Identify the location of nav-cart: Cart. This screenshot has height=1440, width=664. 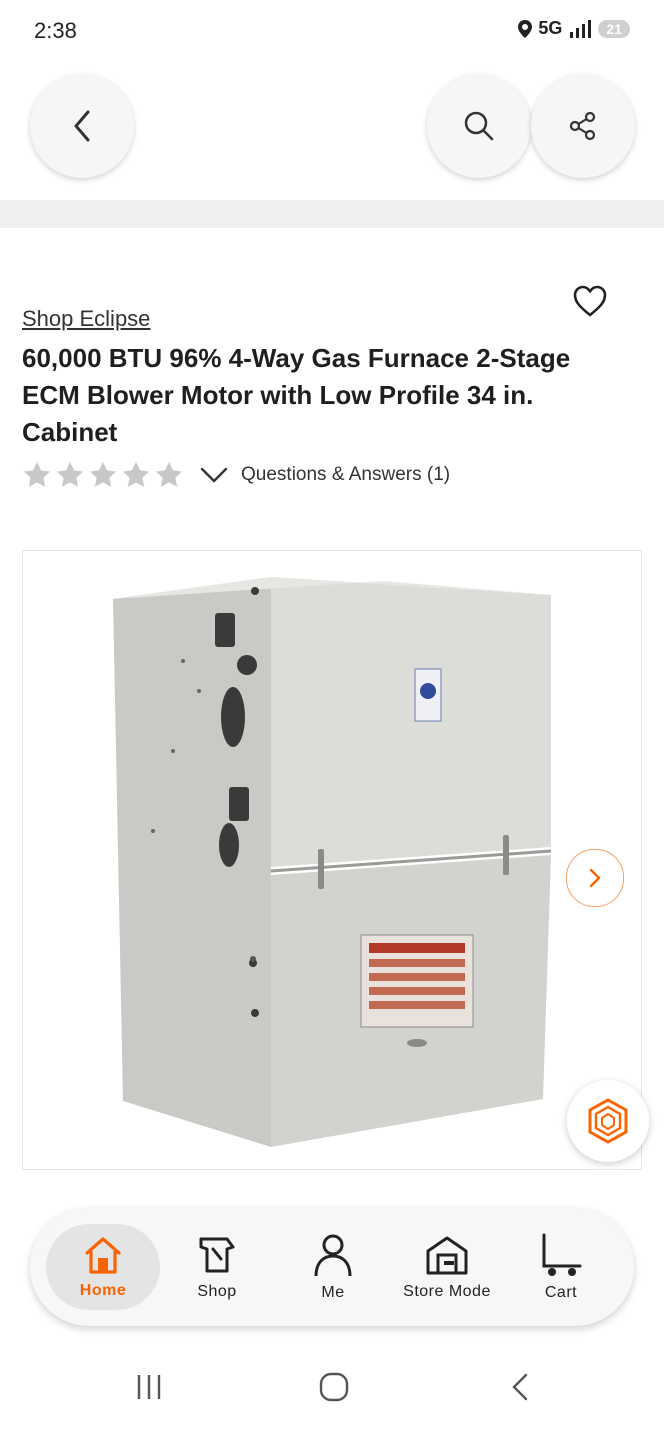
(561, 1267).